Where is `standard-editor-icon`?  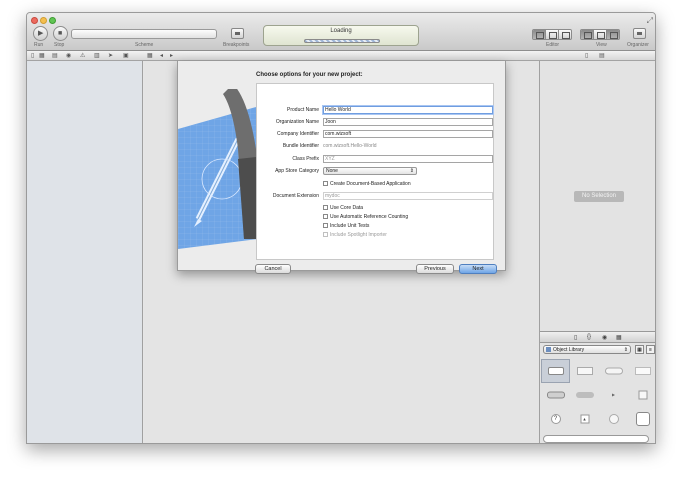 standard-editor-icon is located at coordinates (539, 34).